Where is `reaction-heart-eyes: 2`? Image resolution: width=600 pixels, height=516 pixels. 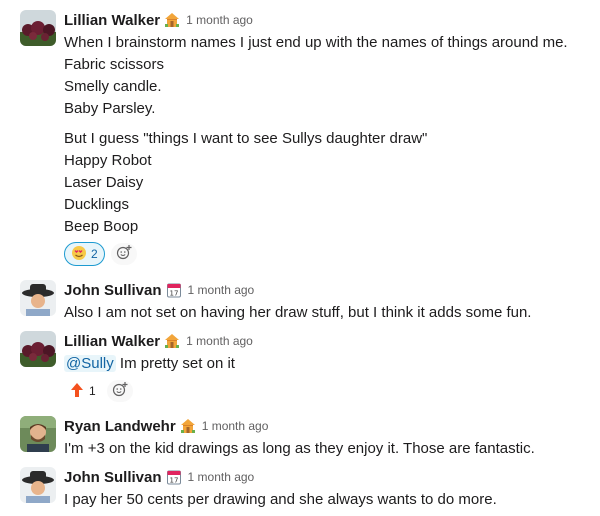 reaction-heart-eyes: 2 is located at coordinates (84, 254).